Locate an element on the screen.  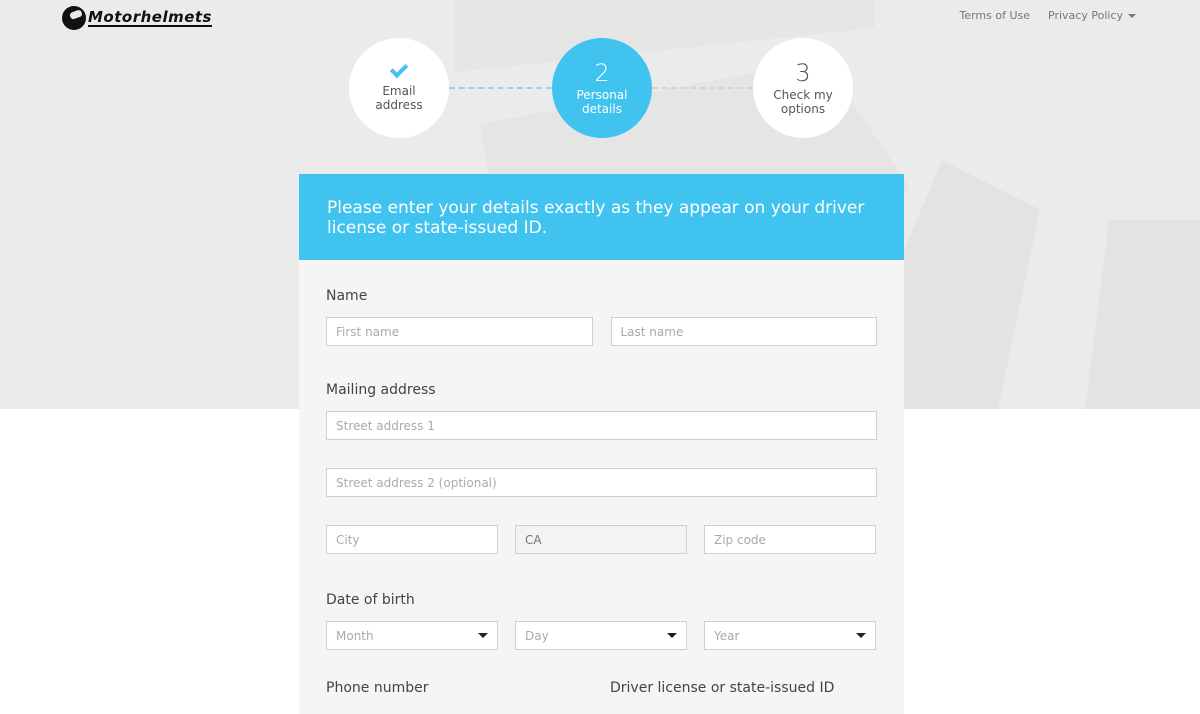
street-address-1-input: Street address 1 is located at coordinates (601, 425).